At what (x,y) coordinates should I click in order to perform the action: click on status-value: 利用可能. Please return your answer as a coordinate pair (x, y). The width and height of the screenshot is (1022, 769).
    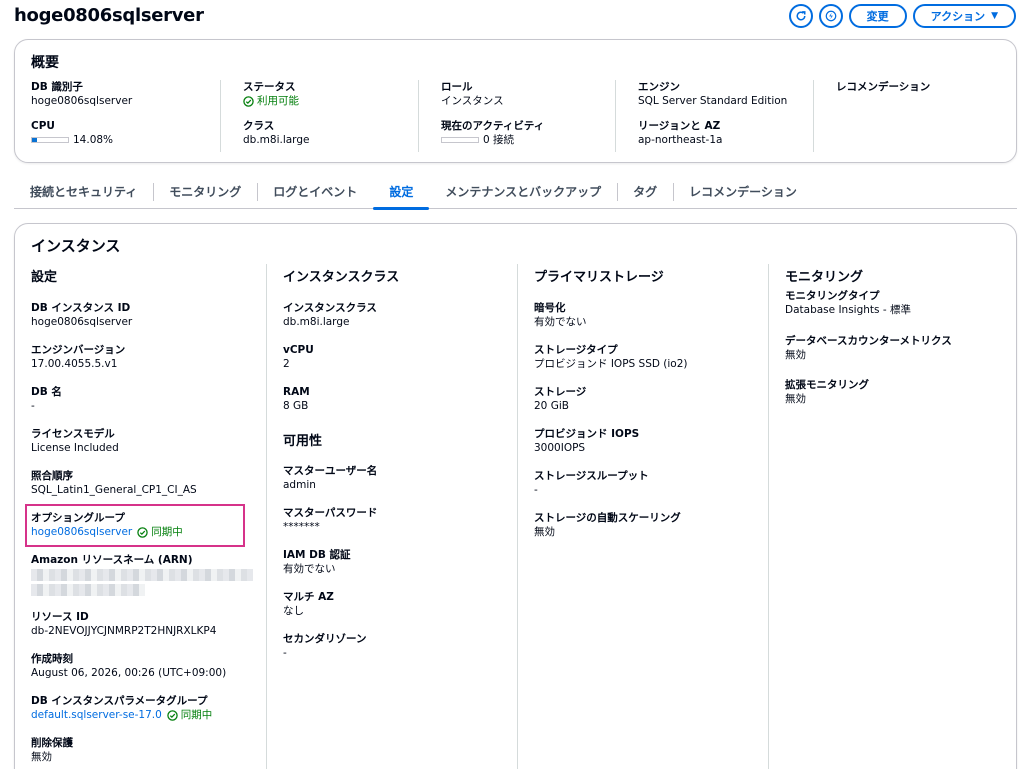
    Looking at the image, I should click on (278, 101).